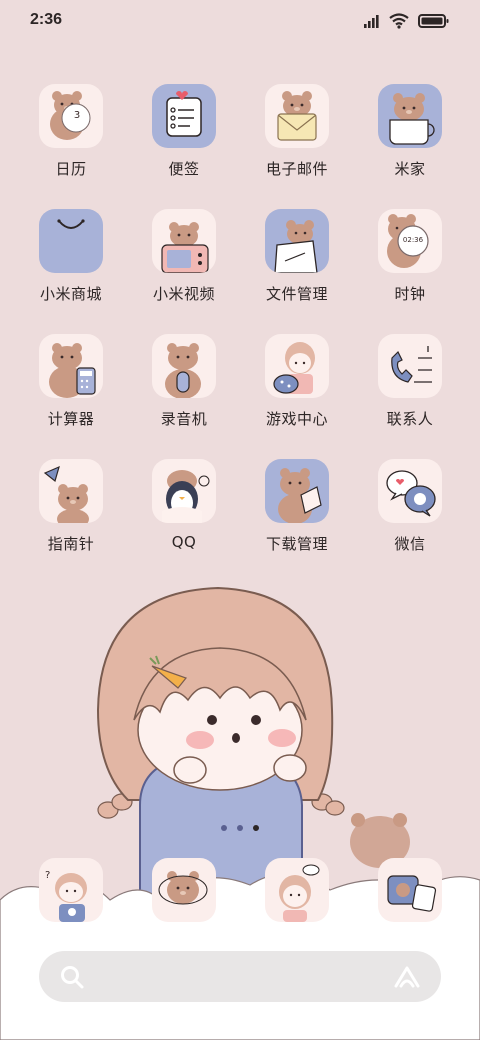 The image size is (480, 1040). I want to click on search-icon, so click(72, 977).